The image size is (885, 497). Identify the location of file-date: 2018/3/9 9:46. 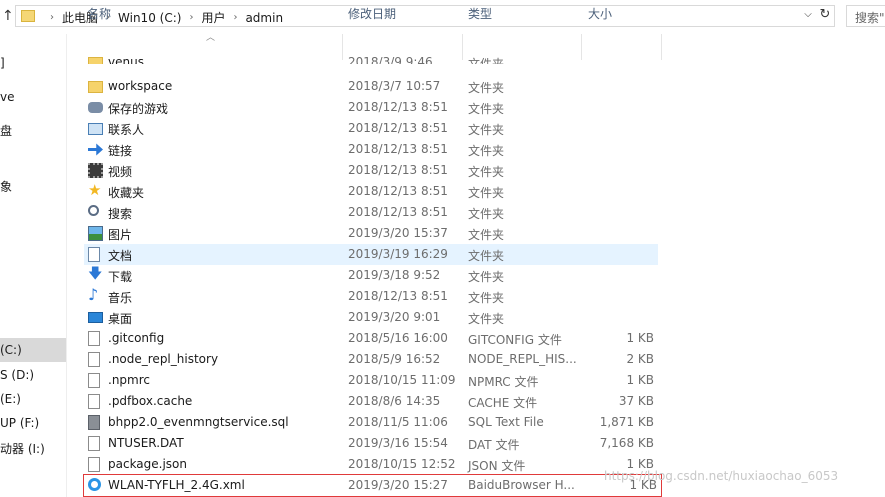
(390, 59).